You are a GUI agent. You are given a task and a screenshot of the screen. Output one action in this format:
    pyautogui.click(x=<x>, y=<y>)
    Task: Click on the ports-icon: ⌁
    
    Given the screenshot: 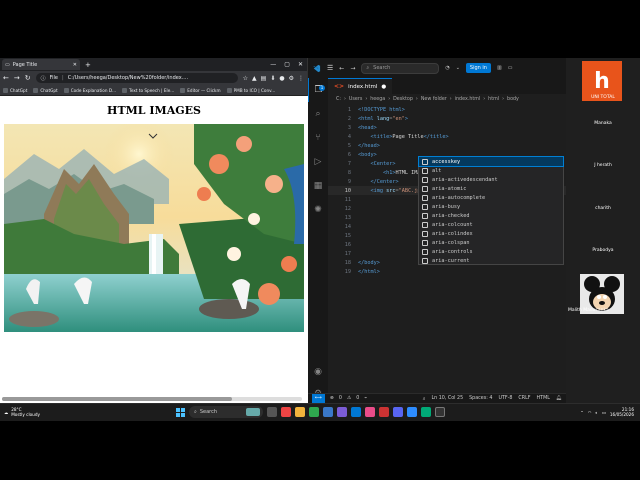 What is the action you would take?
    pyautogui.click(x=365, y=398)
    